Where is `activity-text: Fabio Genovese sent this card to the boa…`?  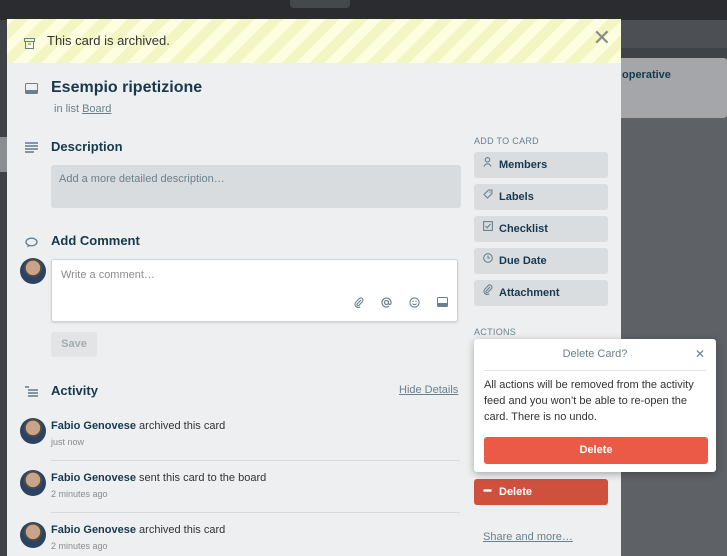
activity-text: Fabio Genovese sent this card to the boa… is located at coordinates (256, 478).